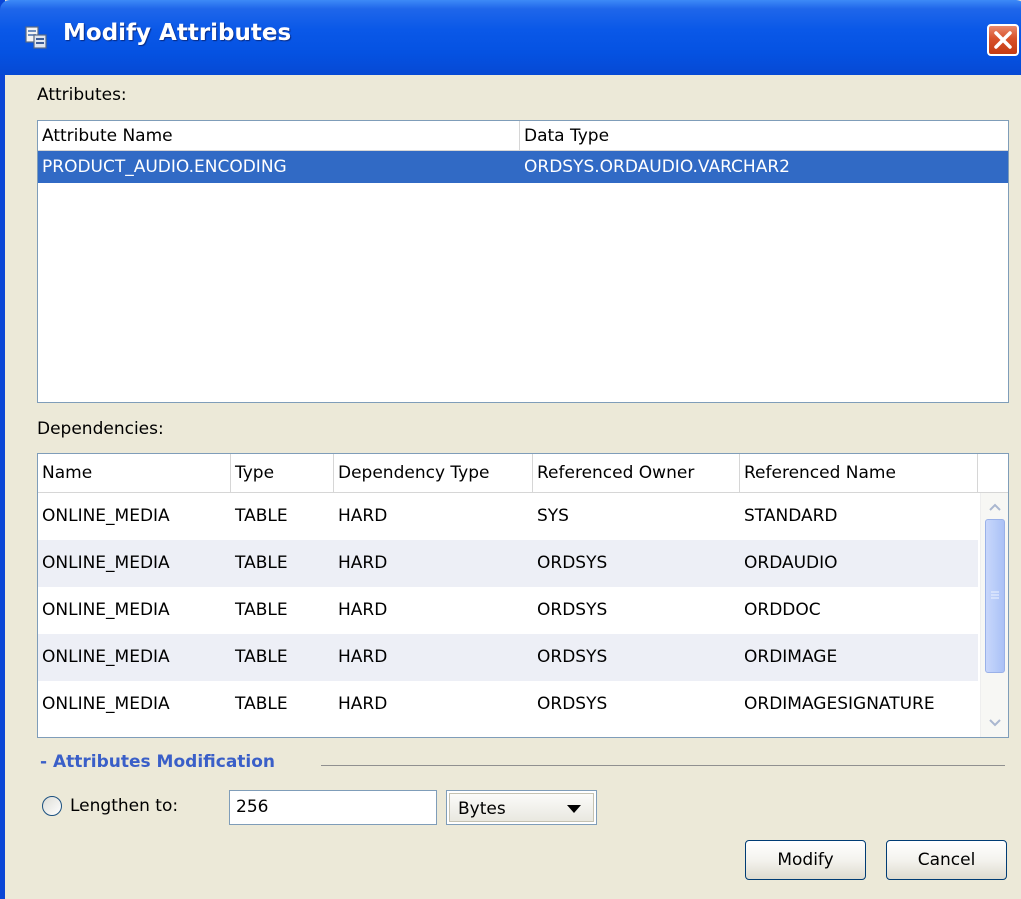 This screenshot has height=899, width=1021. What do you see at coordinates (764, 136) in the screenshot?
I see `column-header-data-type: Data Type` at bounding box center [764, 136].